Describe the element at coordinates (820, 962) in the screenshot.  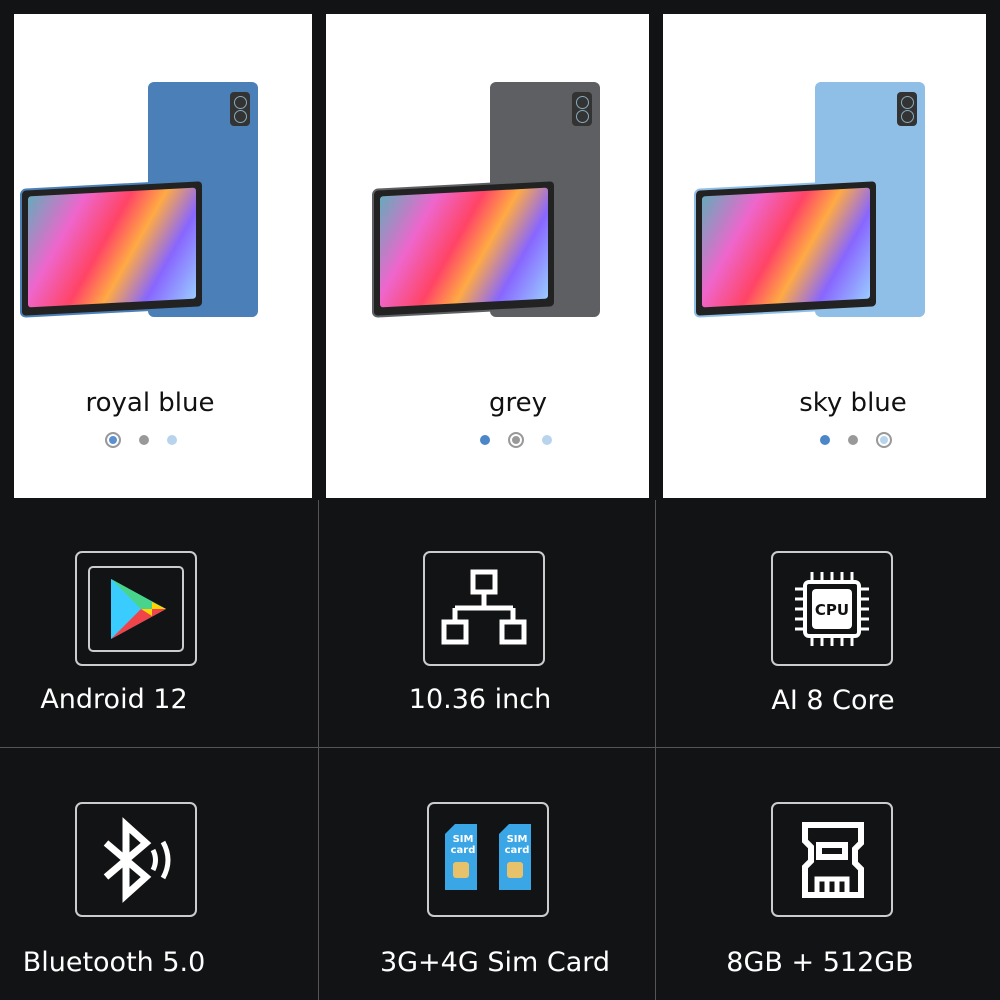
I see `feature-label: 8GB + 512GB` at that location.